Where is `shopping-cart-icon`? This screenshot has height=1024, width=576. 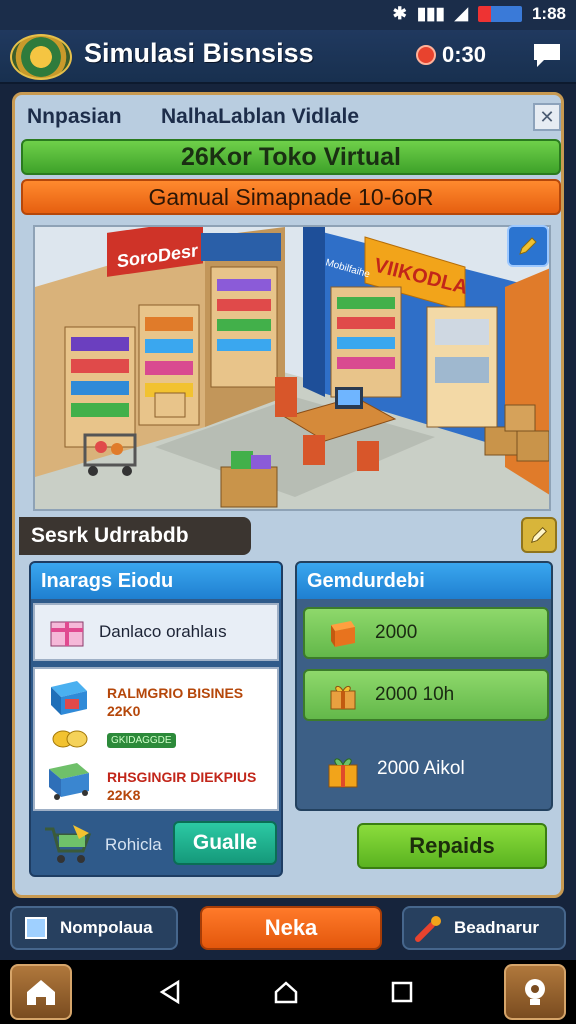 shopping-cart-icon is located at coordinates (68, 844).